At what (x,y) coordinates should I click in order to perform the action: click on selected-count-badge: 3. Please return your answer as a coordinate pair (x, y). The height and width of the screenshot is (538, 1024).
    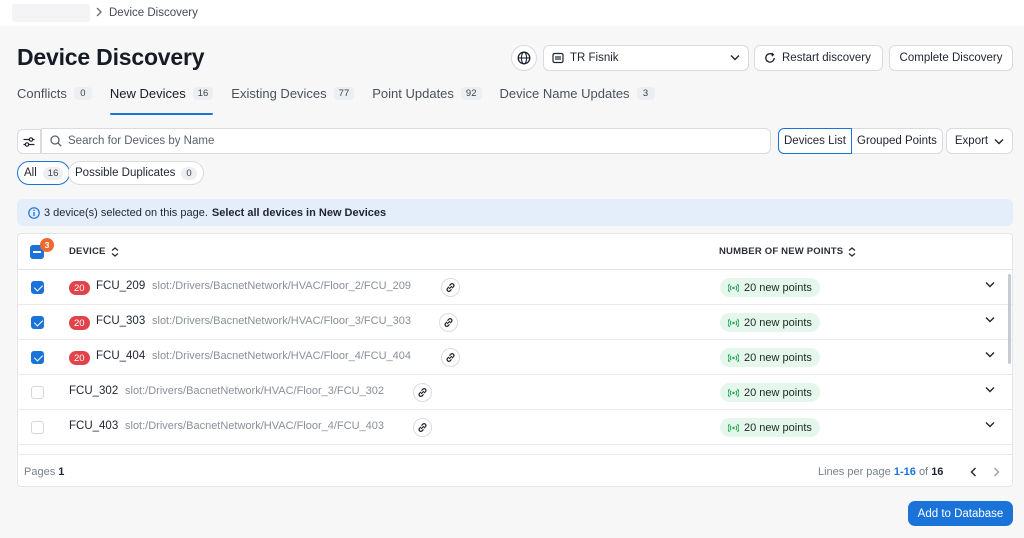
    Looking at the image, I should click on (47, 245).